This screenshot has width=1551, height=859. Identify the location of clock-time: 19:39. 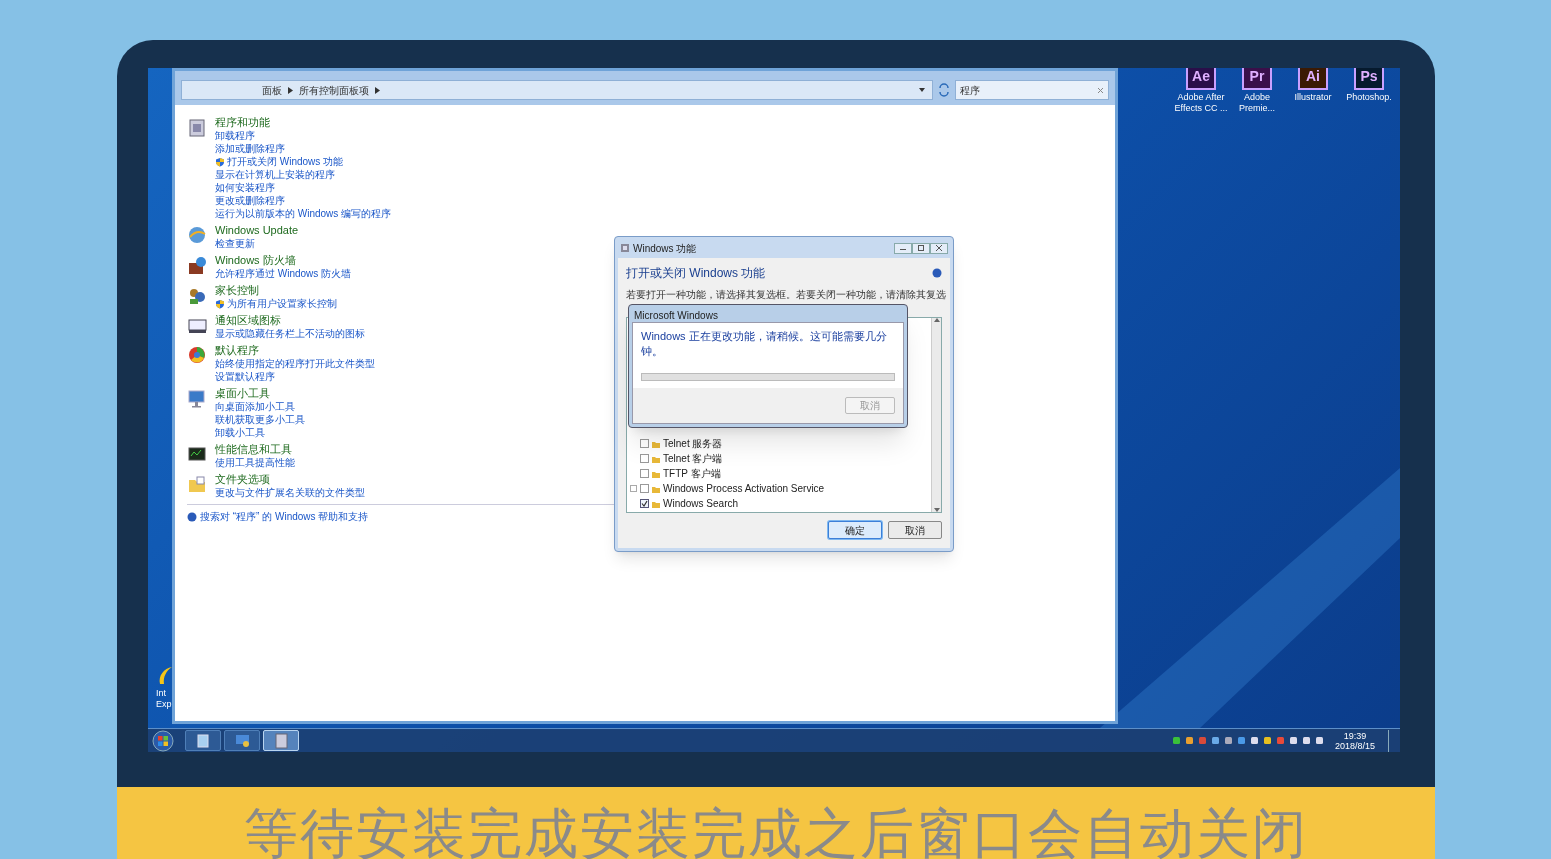
(1355, 735).